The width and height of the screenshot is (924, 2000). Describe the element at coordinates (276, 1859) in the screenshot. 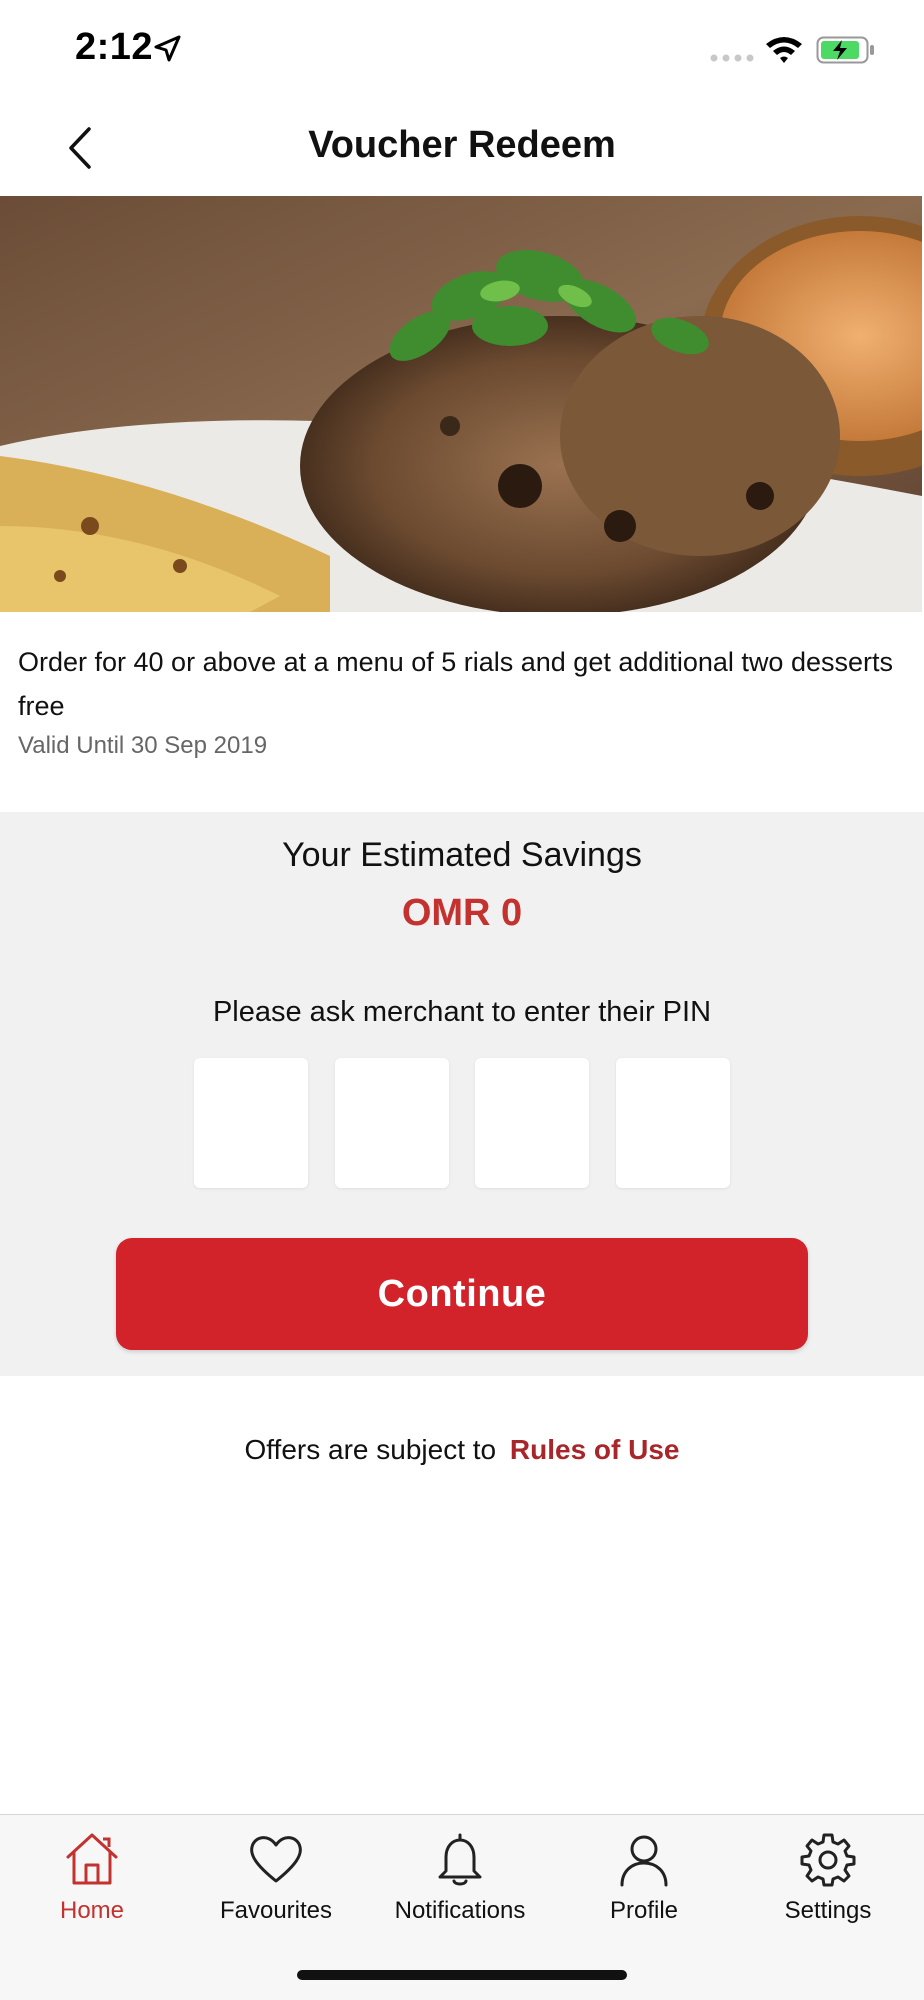

I see `heart-icon` at that location.